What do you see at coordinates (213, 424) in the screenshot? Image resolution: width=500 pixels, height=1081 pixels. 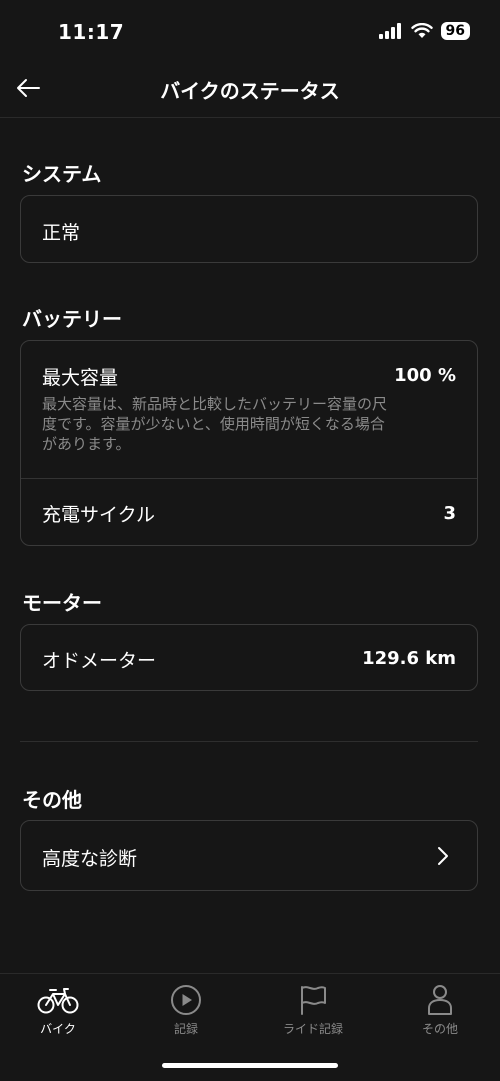 I see `max-capacity-description-line: 度です。容量が少ないと、使用時間が短くなる場合` at bounding box center [213, 424].